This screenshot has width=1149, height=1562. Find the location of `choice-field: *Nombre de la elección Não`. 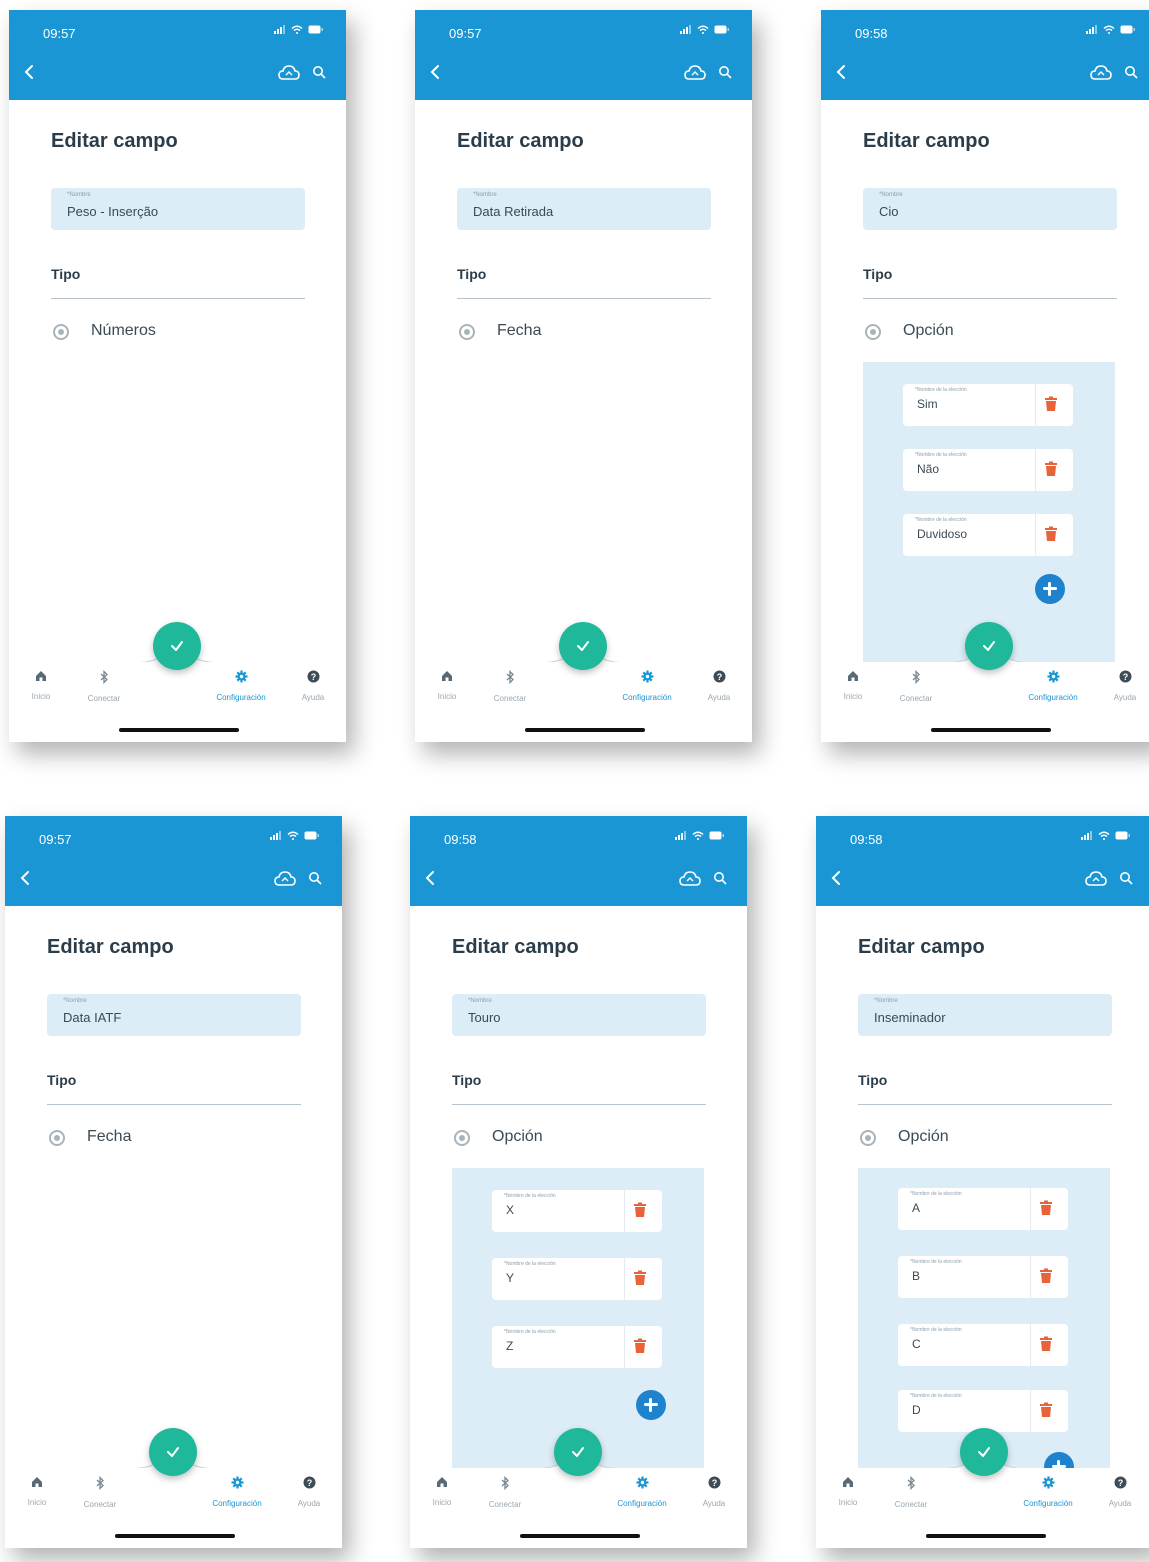

choice-field: *Nombre de la elección Não is located at coordinates (988, 470).